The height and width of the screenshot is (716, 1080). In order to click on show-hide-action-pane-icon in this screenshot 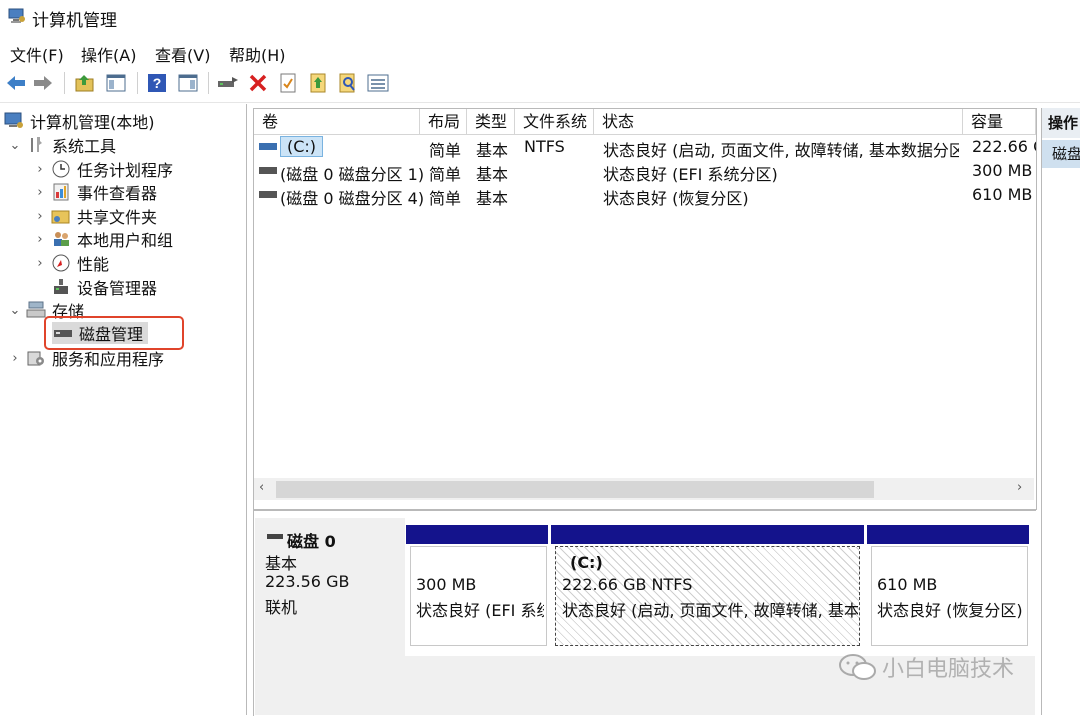, I will do `click(188, 83)`.